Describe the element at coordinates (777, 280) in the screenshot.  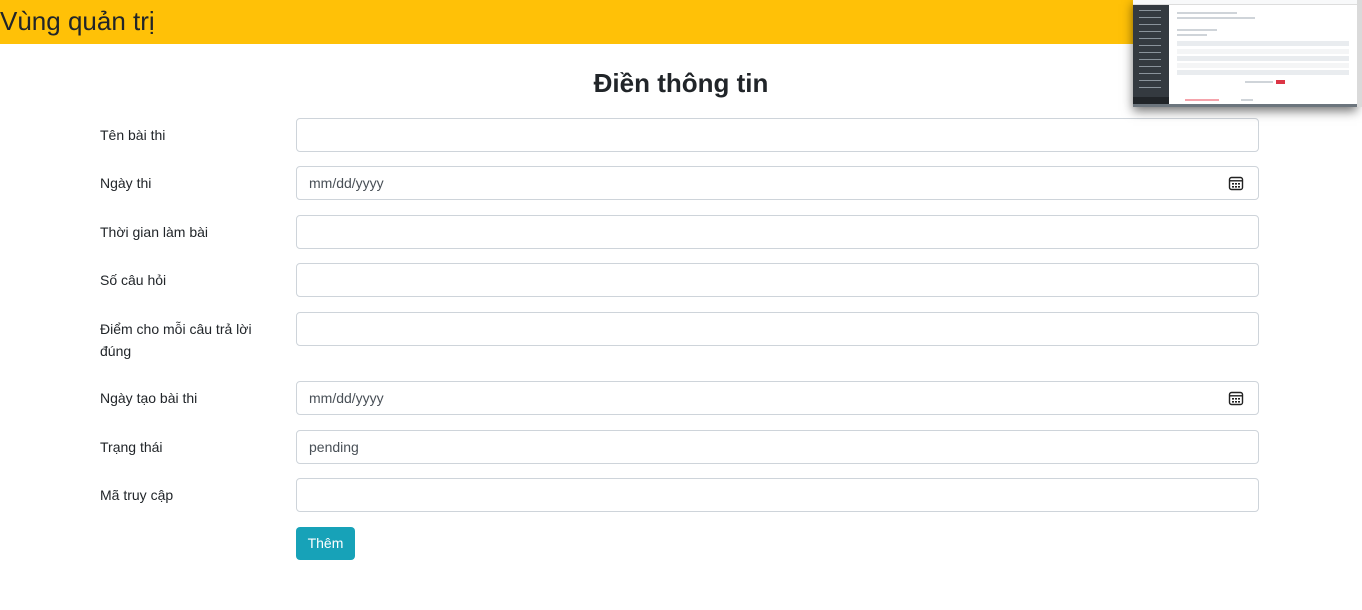
I see `so-cau-hoi-input` at that location.